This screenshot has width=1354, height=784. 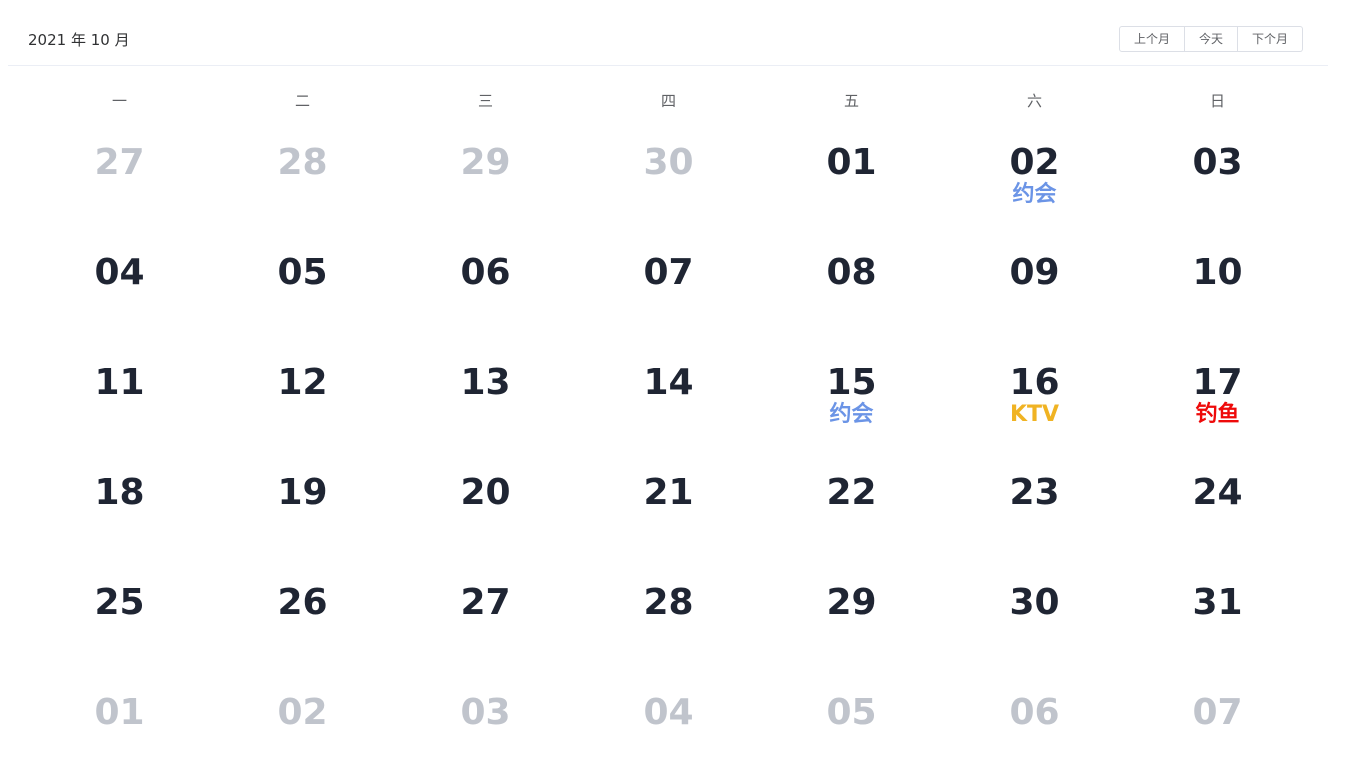 I want to click on day-number: 14, so click(x=668, y=382).